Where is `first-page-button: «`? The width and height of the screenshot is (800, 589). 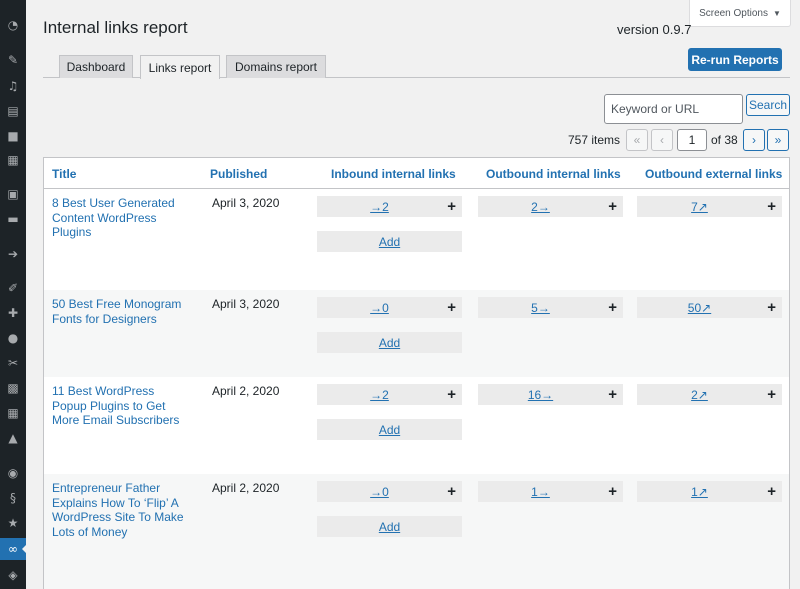 first-page-button: « is located at coordinates (637, 140).